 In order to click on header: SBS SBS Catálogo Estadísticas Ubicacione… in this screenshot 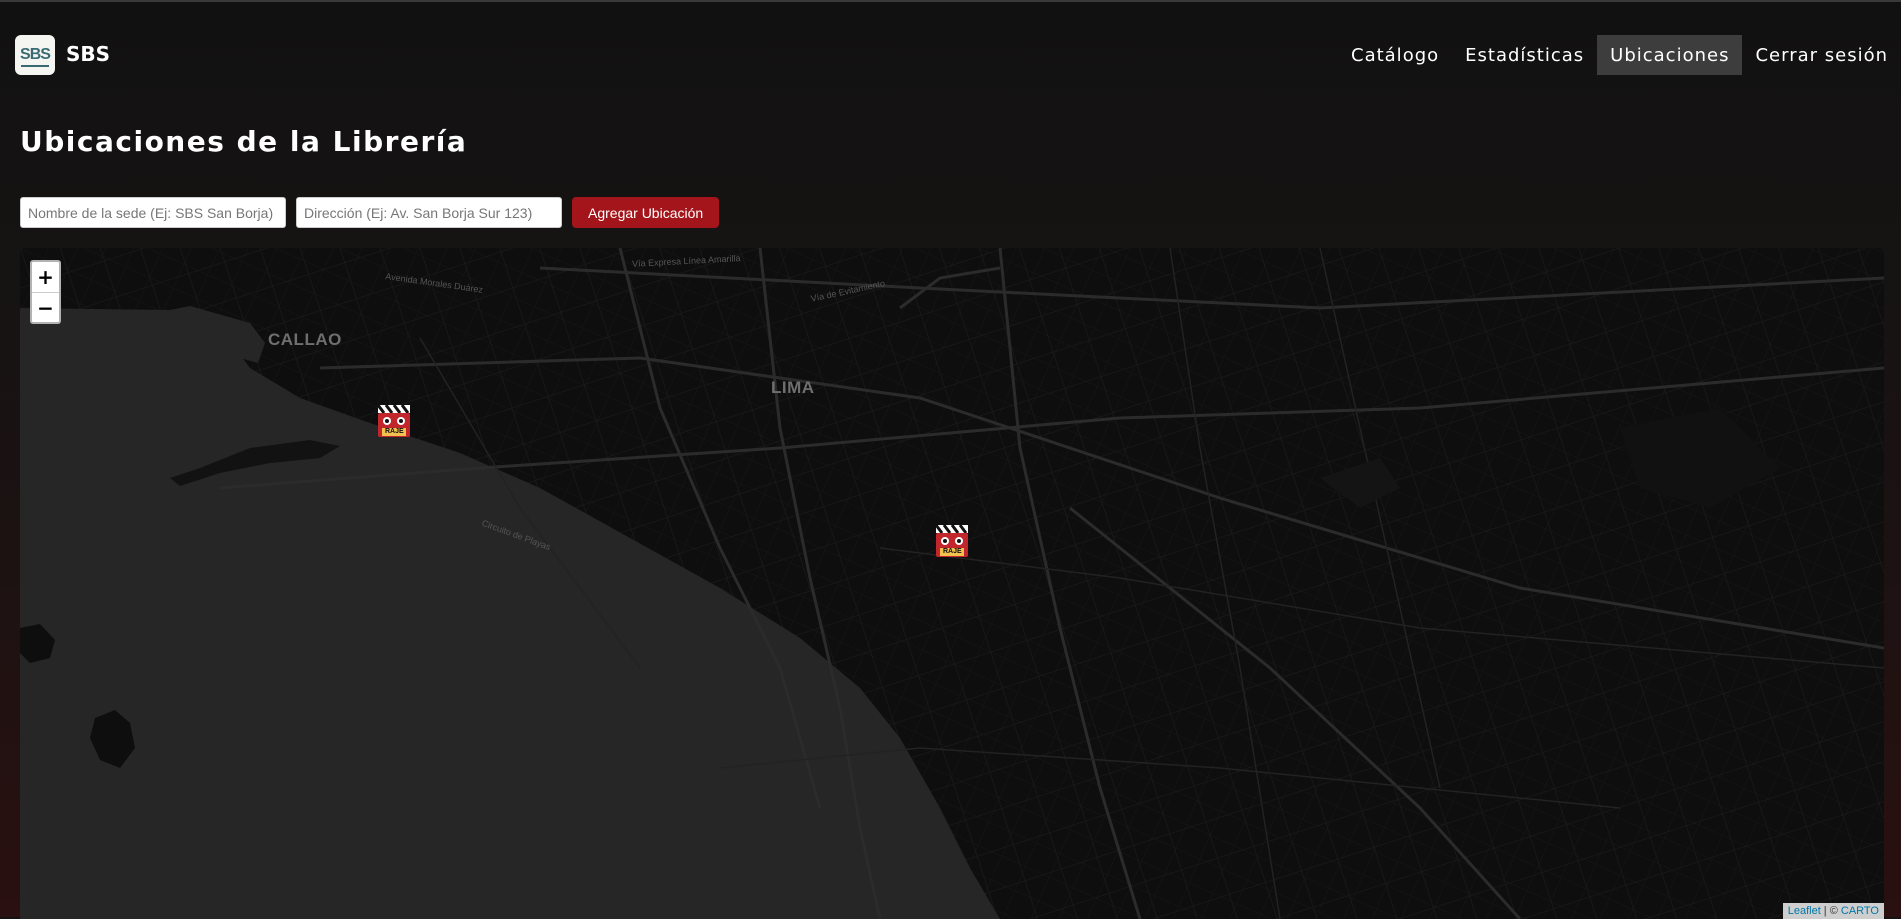, I will do `click(950, 54)`.